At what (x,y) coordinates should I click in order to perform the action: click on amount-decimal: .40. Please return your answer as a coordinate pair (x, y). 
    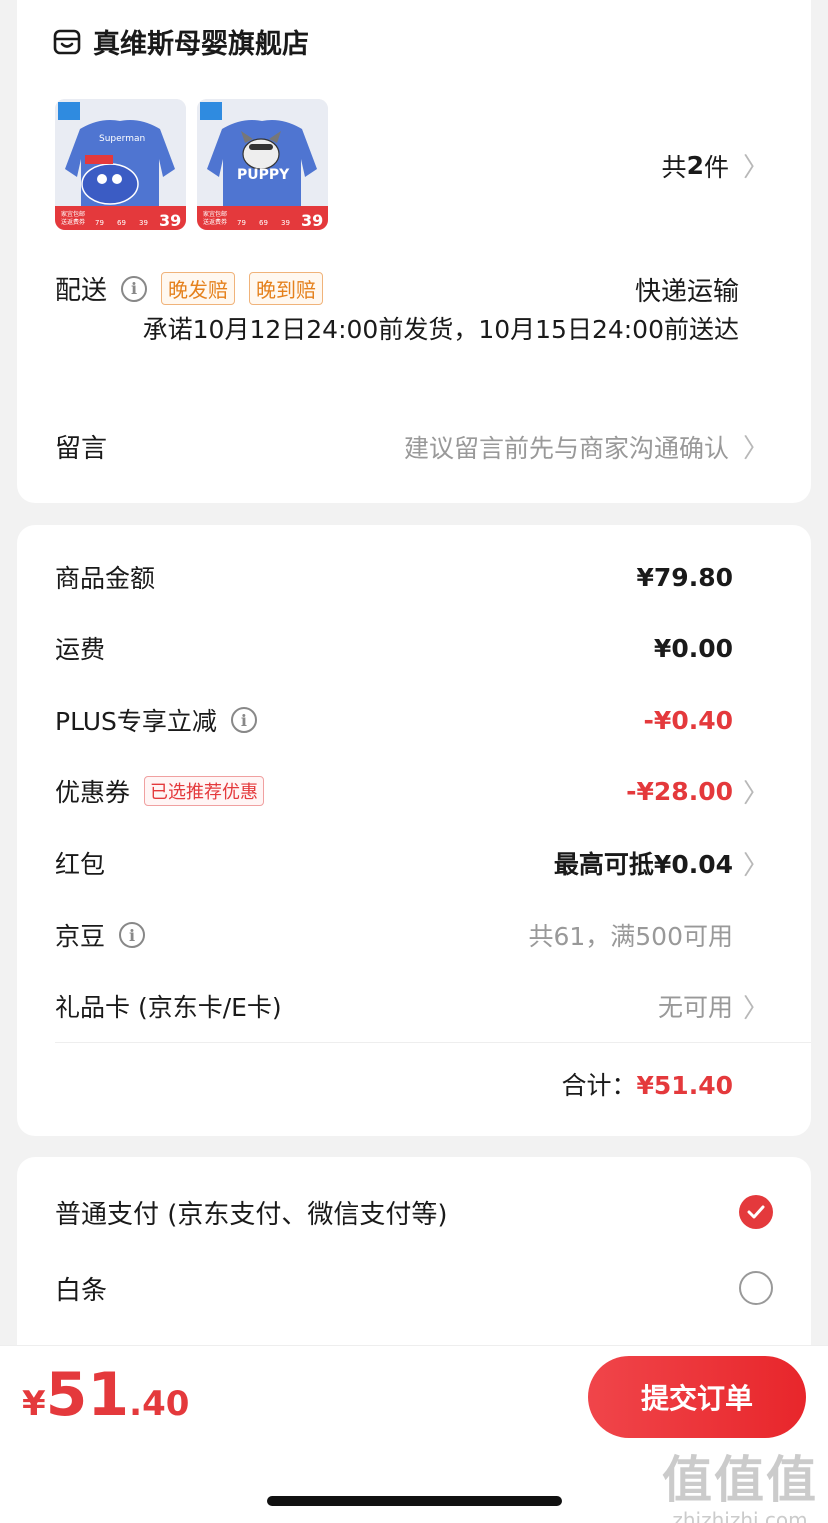
    Looking at the image, I should click on (159, 1404).